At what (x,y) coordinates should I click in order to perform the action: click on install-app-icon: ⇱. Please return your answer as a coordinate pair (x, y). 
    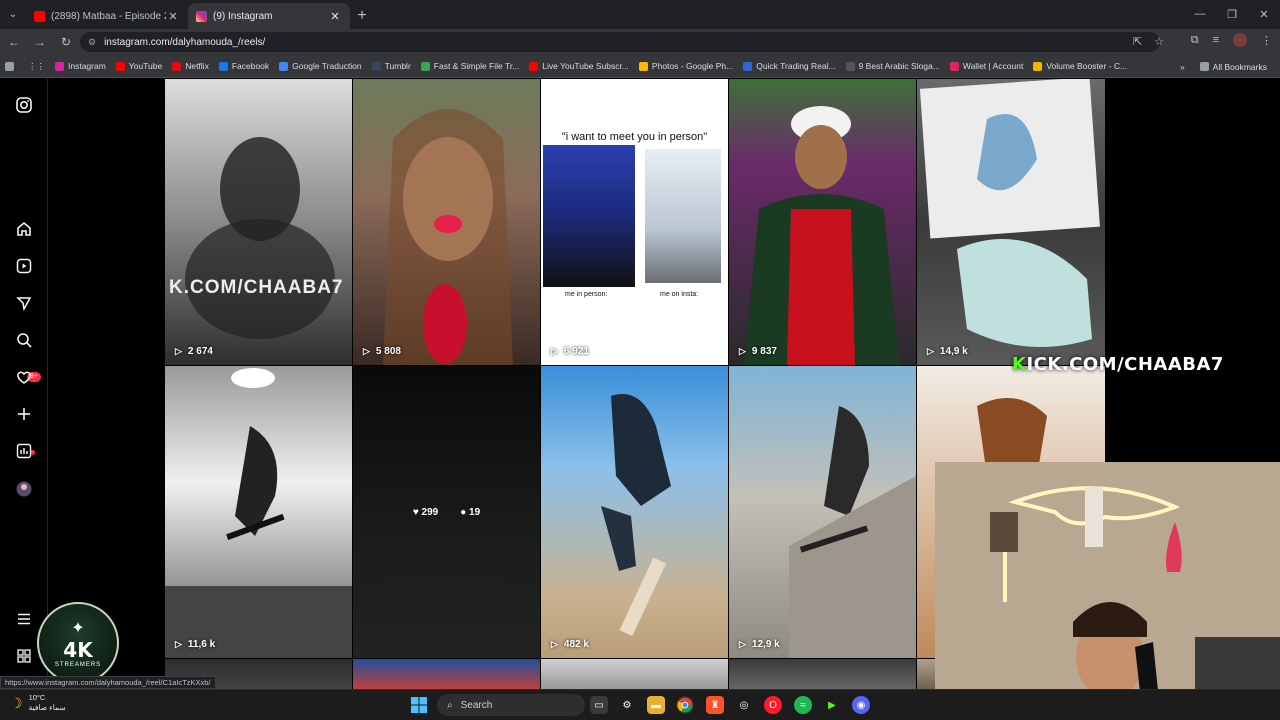
    Looking at the image, I should click on (1137, 41).